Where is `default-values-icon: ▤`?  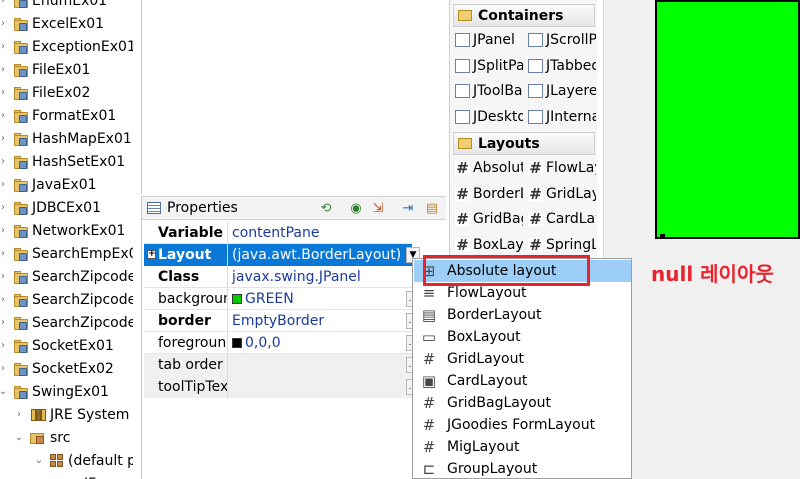 default-values-icon: ▤ is located at coordinates (432, 209).